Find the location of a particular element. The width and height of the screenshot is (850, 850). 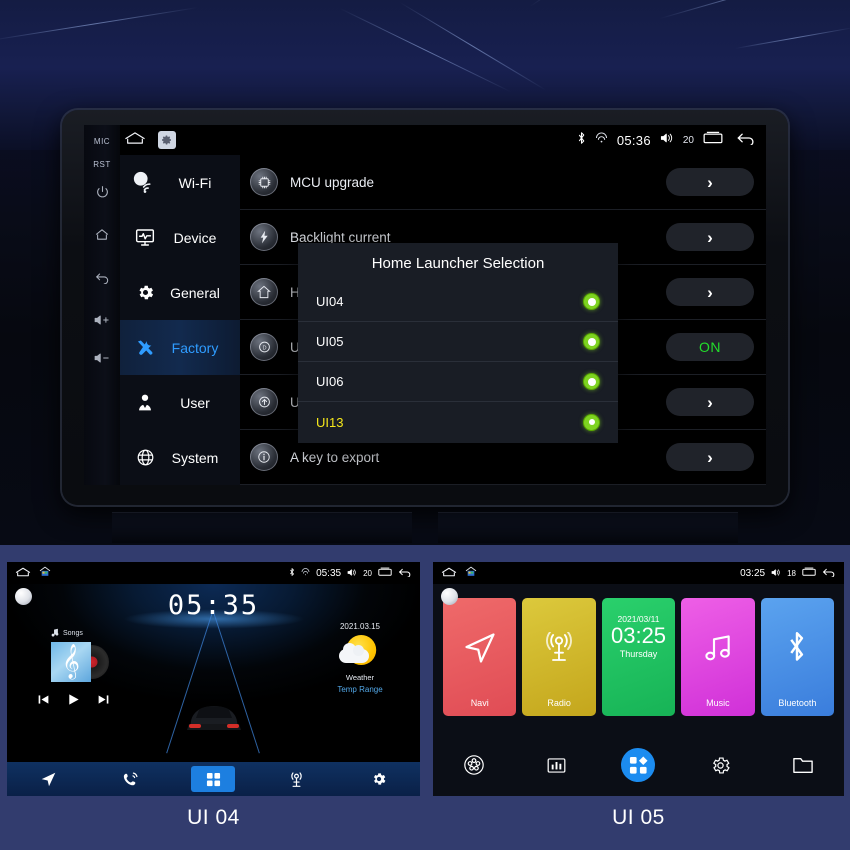

globe-icon is located at coordinates (145, 457).